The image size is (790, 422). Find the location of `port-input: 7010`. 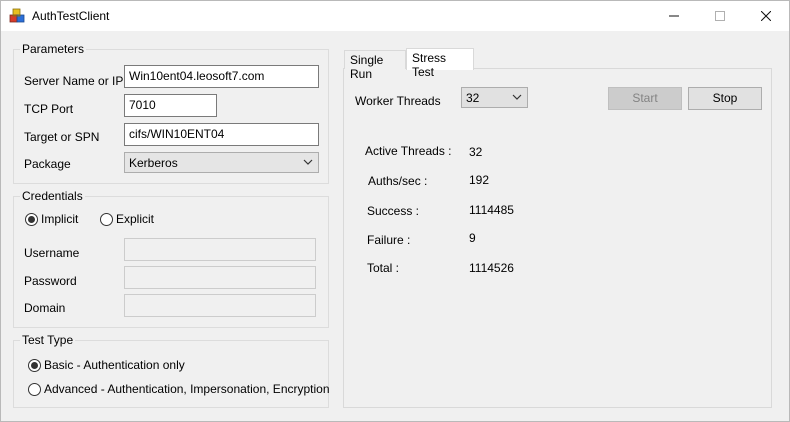

port-input: 7010 is located at coordinates (170, 105).